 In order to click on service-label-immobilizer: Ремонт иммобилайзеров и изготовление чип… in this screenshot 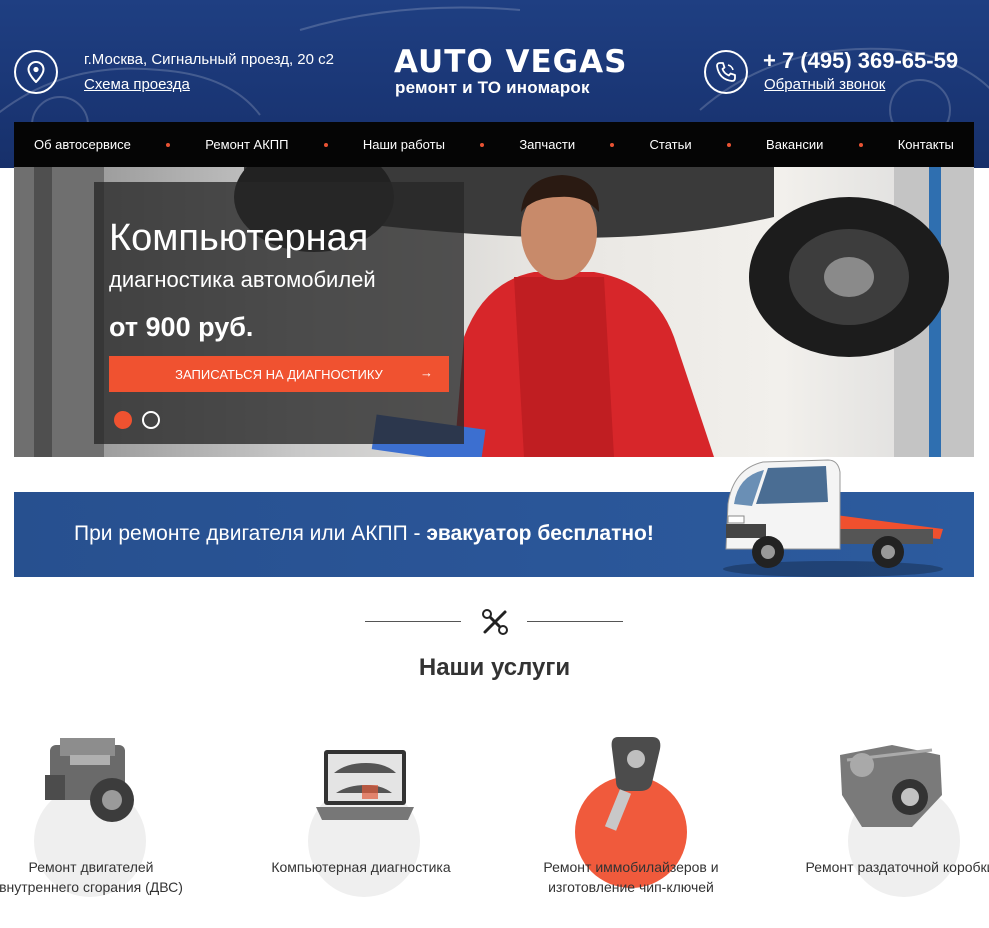, I will do `click(631, 877)`.